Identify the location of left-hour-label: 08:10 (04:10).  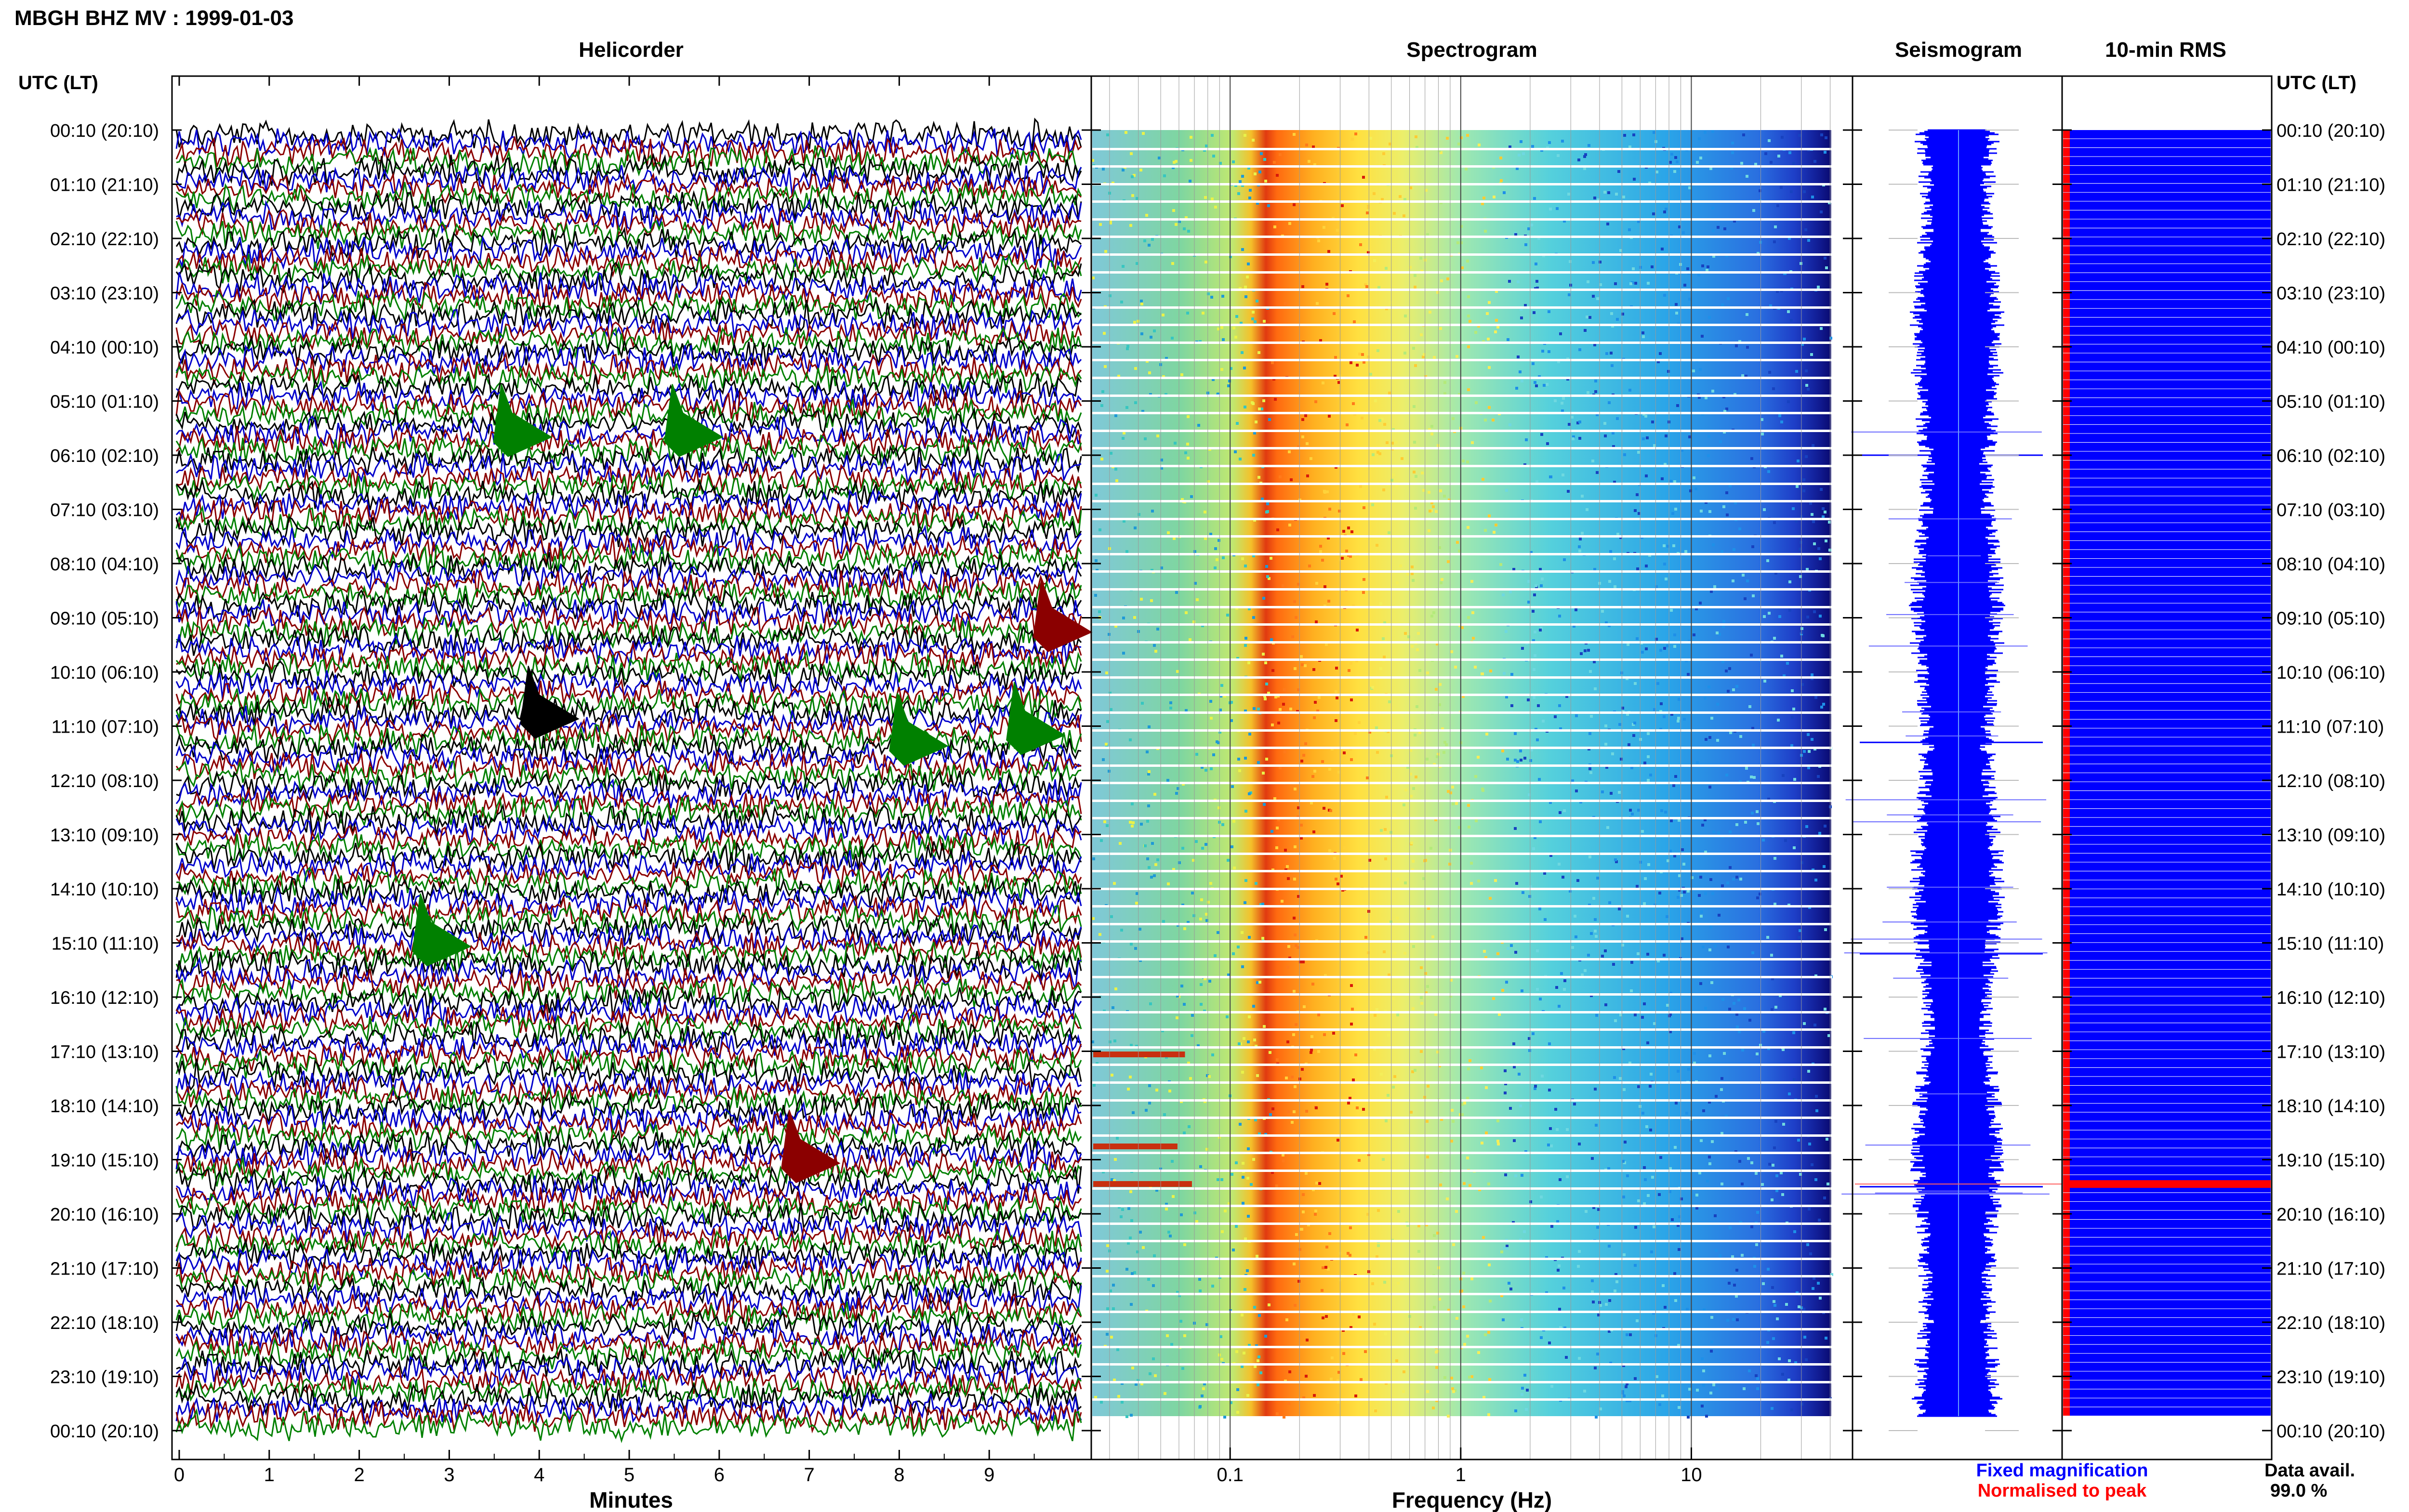
(104, 564).